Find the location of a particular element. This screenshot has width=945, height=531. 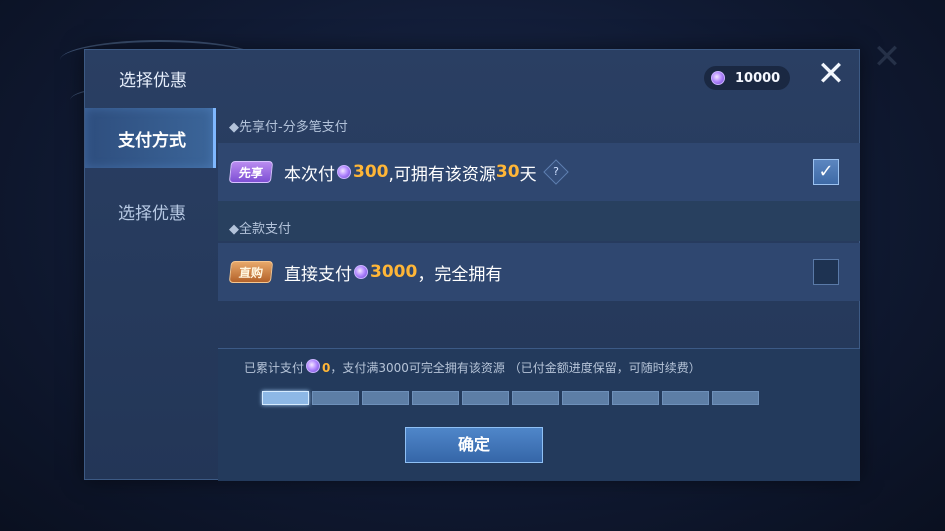

close-button: ✕ is located at coordinates (831, 74).